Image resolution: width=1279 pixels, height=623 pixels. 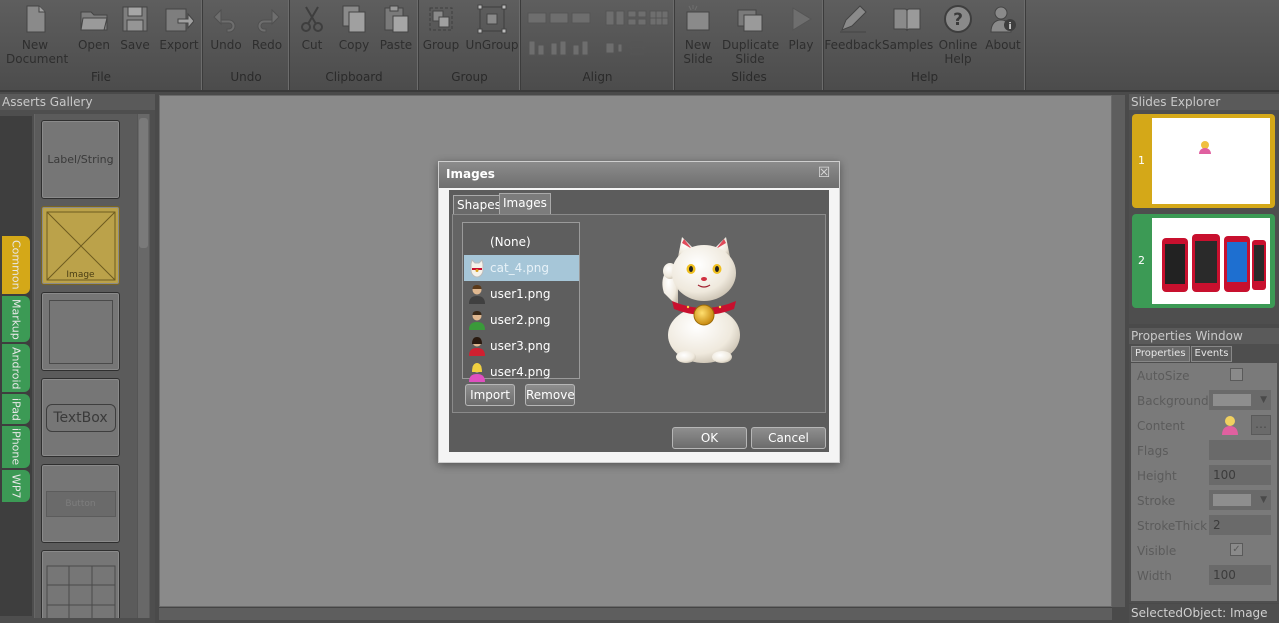 I want to click on background-color-picker: ▼, so click(x=1240, y=400).